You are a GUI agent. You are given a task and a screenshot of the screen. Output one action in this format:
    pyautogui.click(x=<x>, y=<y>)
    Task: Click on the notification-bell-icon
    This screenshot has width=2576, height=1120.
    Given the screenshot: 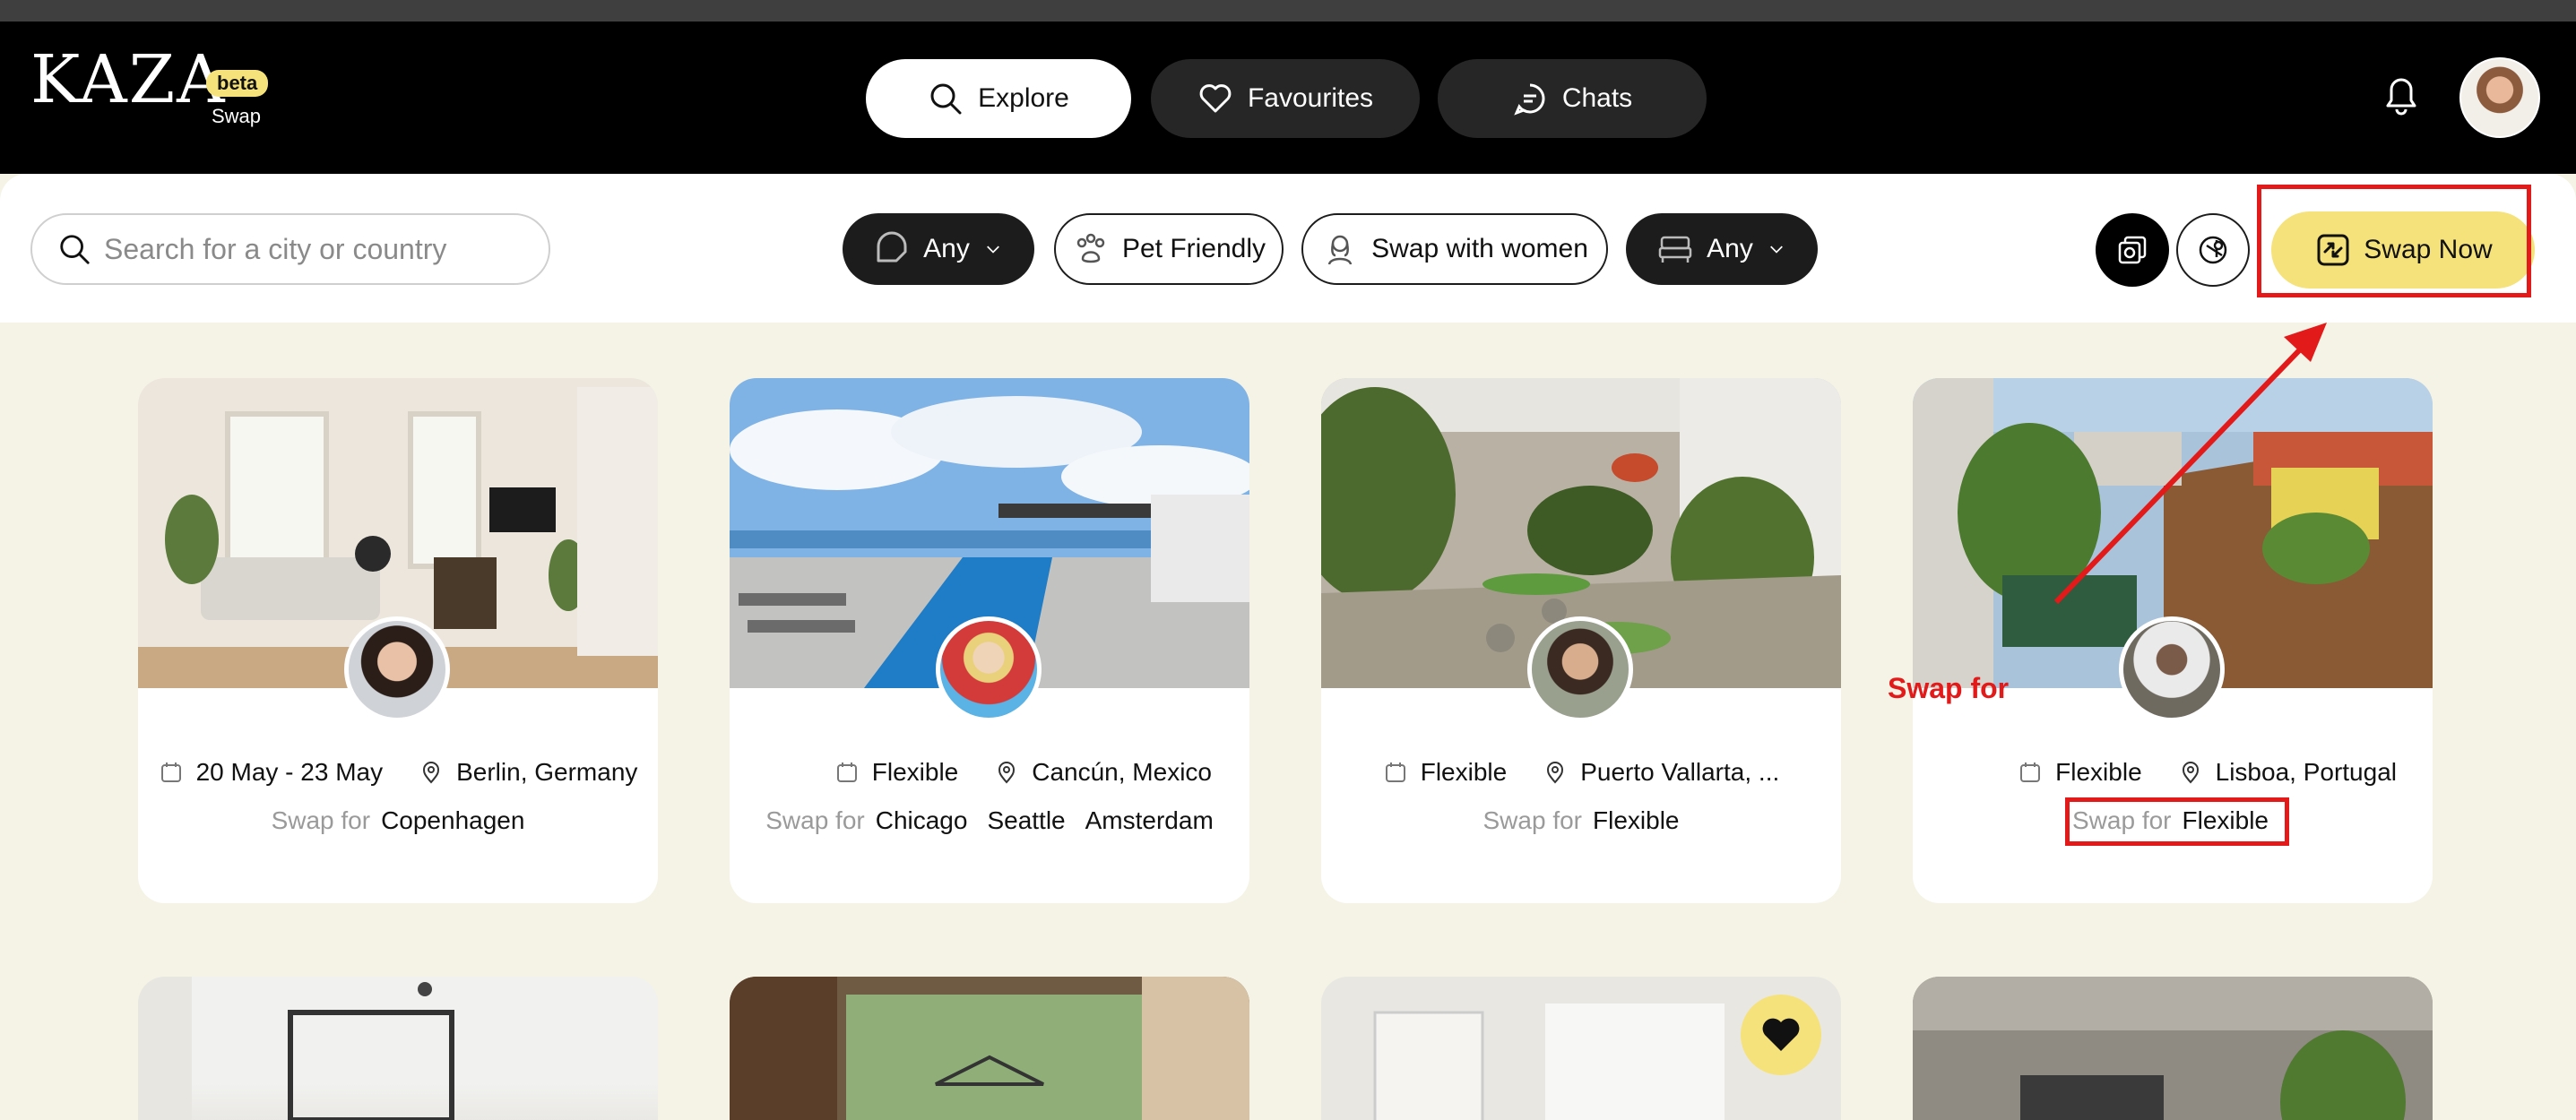 What is the action you would take?
    pyautogui.click(x=2401, y=94)
    